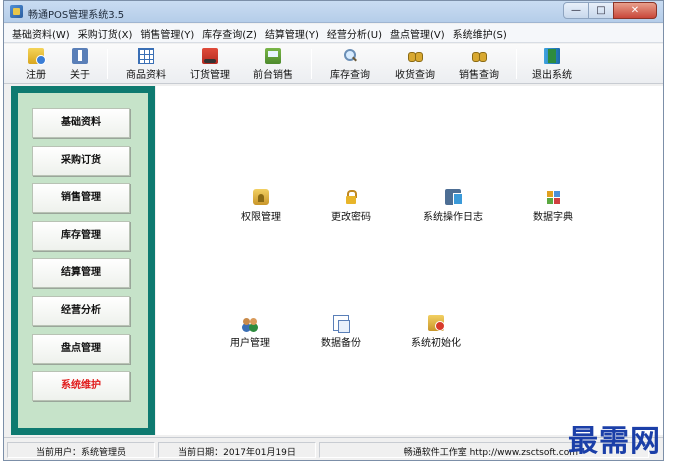 This screenshot has width=673, height=466. What do you see at coordinates (453, 206) in the screenshot?
I see `operation-log-button: 系统操作日志` at bounding box center [453, 206].